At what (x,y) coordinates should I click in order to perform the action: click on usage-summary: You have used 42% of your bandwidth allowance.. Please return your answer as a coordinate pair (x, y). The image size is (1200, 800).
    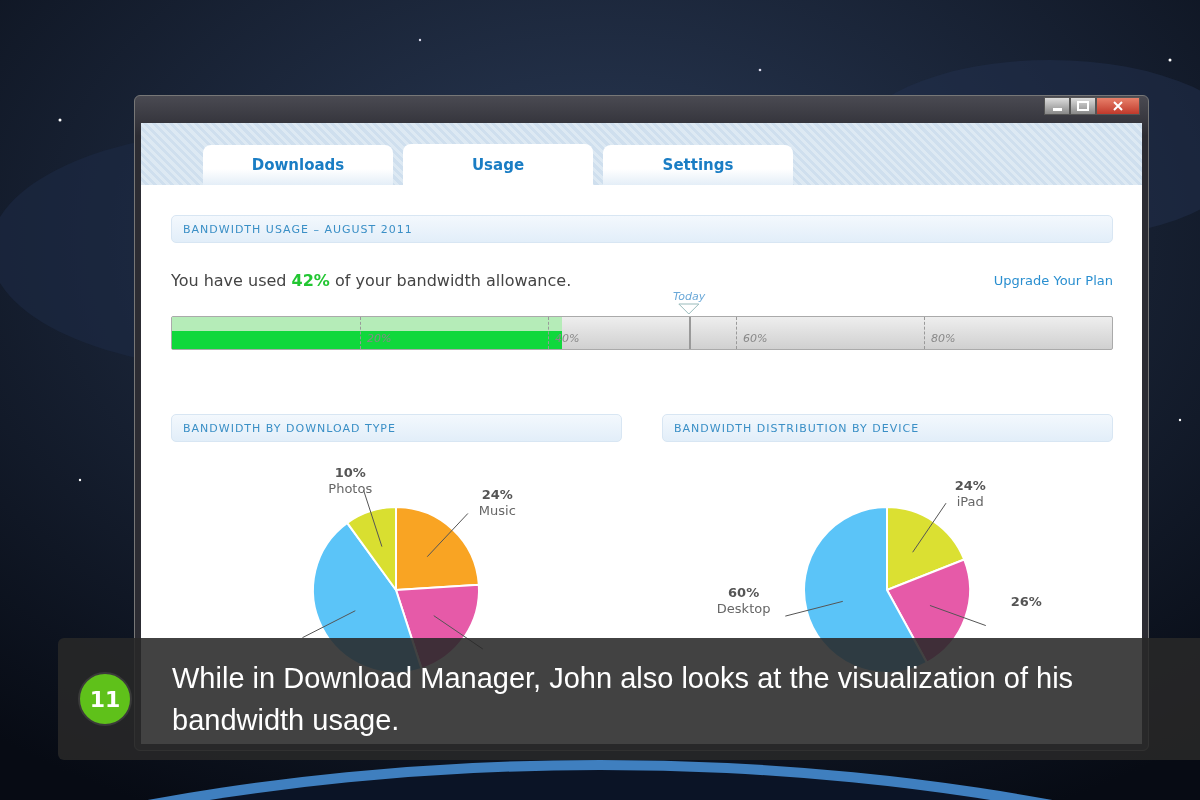
    Looking at the image, I should click on (371, 280).